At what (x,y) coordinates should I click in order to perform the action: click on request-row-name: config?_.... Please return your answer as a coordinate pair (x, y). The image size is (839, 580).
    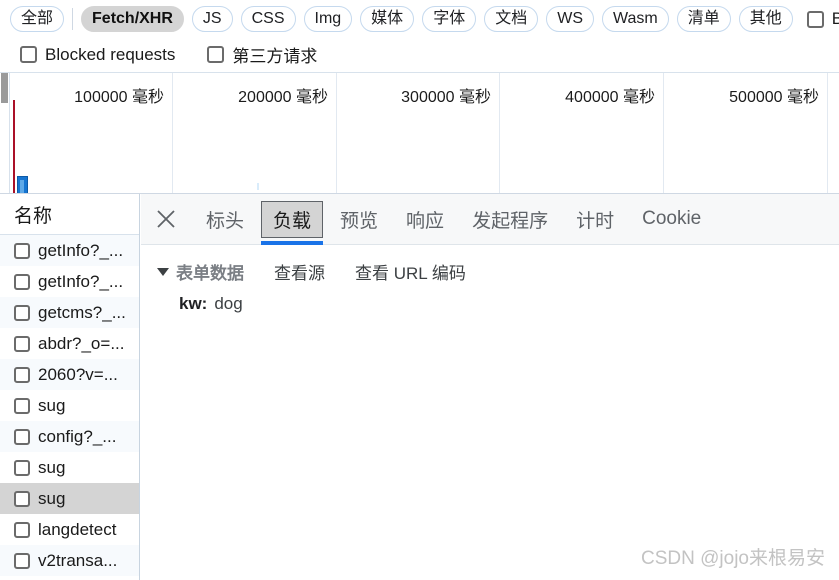
    Looking at the image, I should click on (77, 436).